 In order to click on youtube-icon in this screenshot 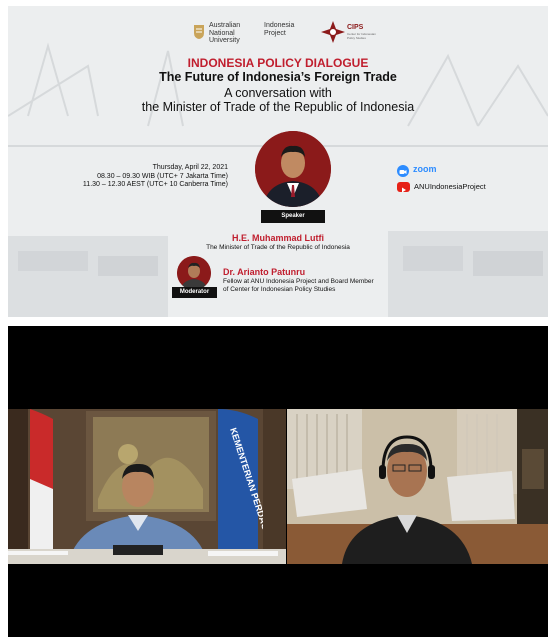, I will do `click(403, 187)`.